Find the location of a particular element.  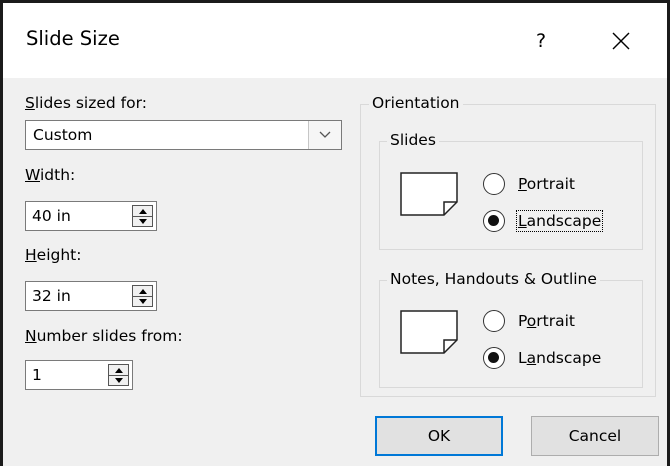

height-label: Height: is located at coordinates (53, 255).